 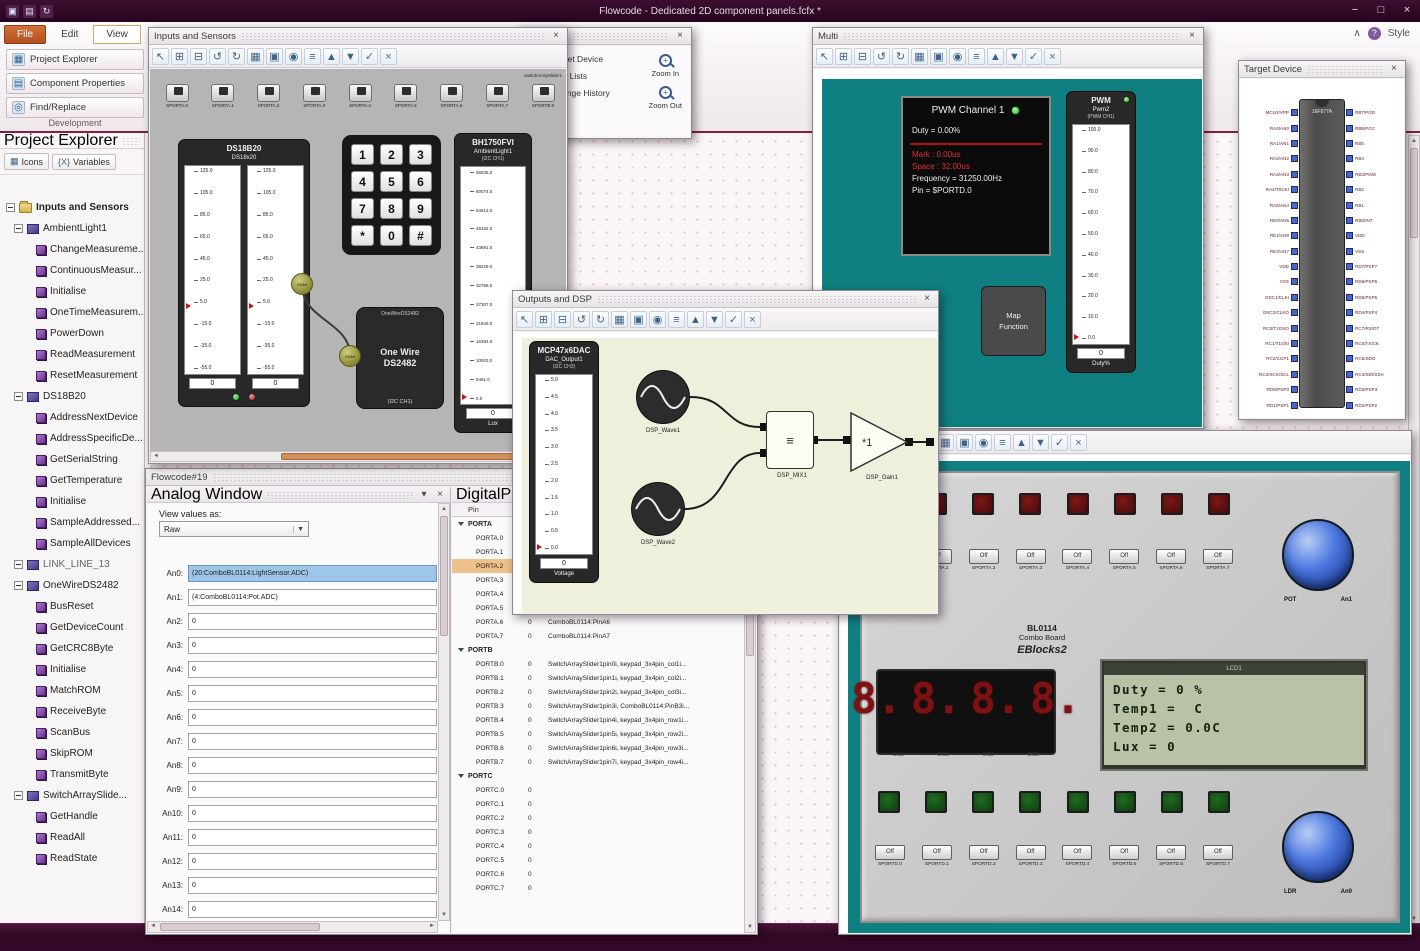 What do you see at coordinates (72, 480) in the screenshot?
I see `tree-macro-row: GetTemperature` at bounding box center [72, 480].